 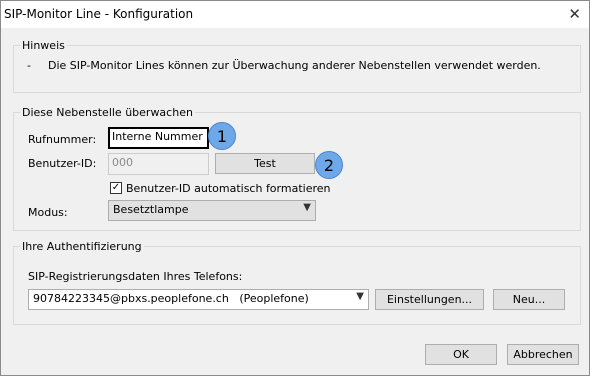 I want to click on callout-badge-2: 2, so click(x=329, y=165).